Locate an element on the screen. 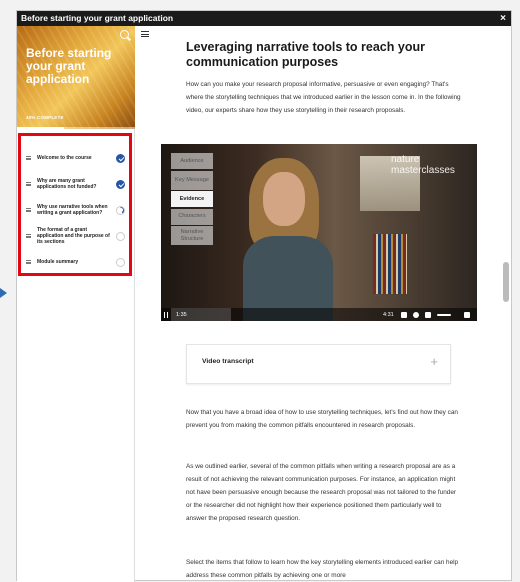  settings-icon is located at coordinates (416, 314).